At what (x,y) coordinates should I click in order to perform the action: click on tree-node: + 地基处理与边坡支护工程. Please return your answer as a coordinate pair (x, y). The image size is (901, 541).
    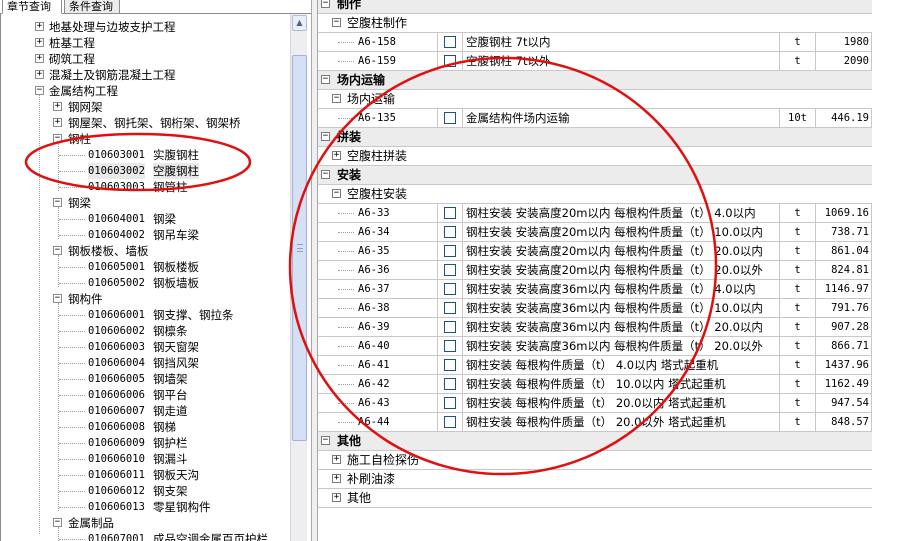
    Looking at the image, I should click on (146, 27).